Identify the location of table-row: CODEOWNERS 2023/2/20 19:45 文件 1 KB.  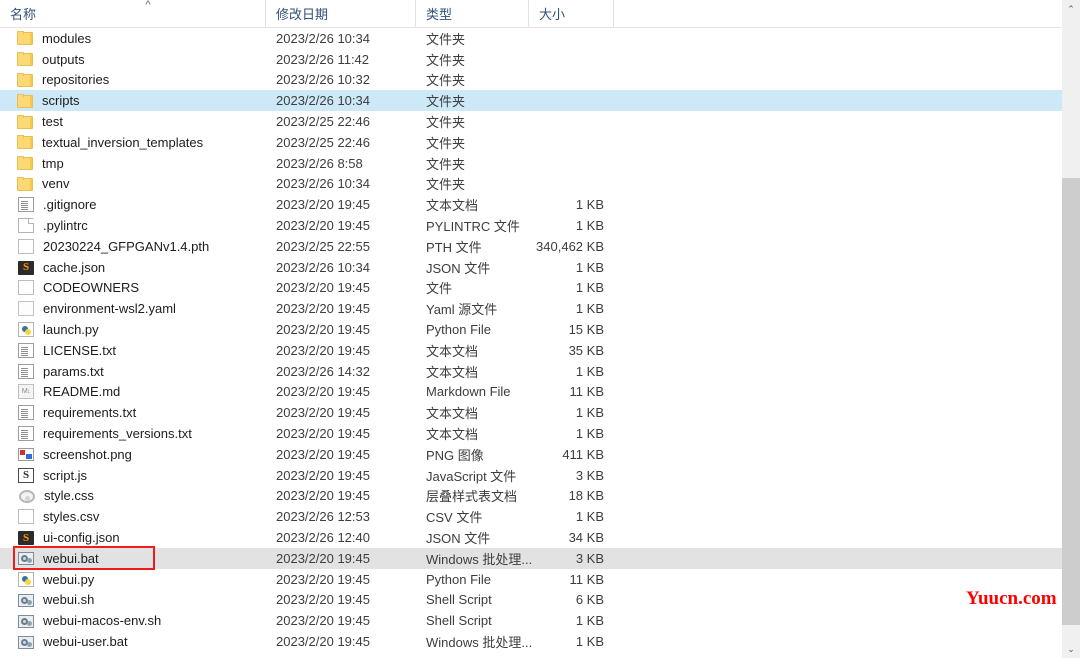
(531, 288).